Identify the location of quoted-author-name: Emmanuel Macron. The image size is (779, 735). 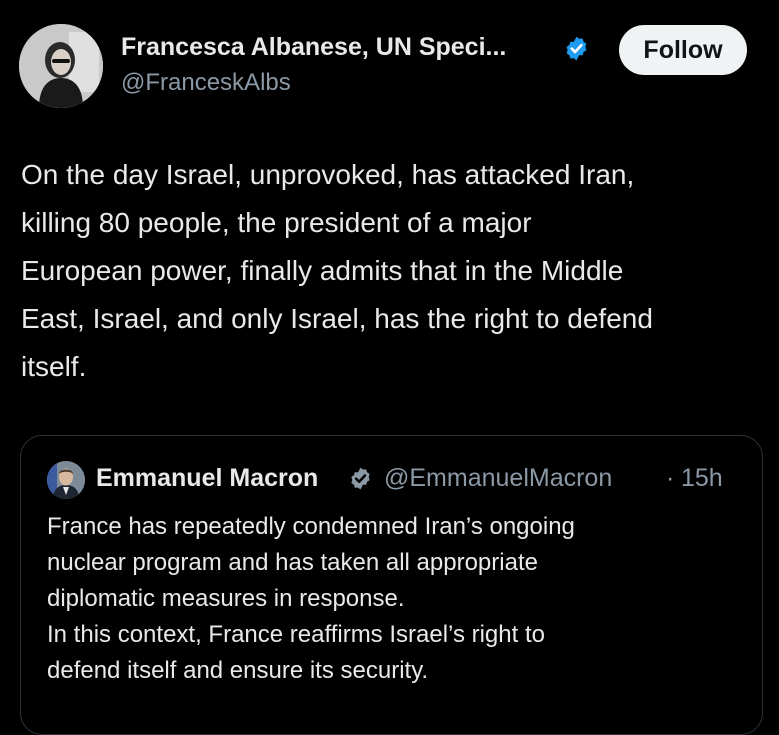
(207, 478).